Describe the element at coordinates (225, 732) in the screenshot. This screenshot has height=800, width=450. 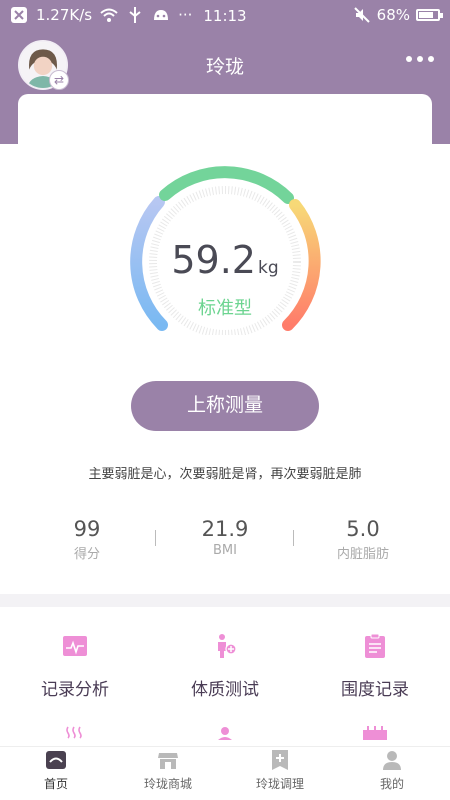
I see `person-icon` at that location.